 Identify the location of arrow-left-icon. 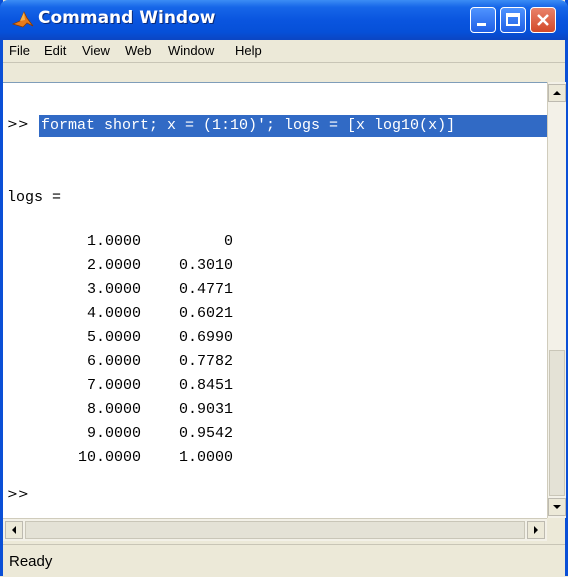
(14, 530).